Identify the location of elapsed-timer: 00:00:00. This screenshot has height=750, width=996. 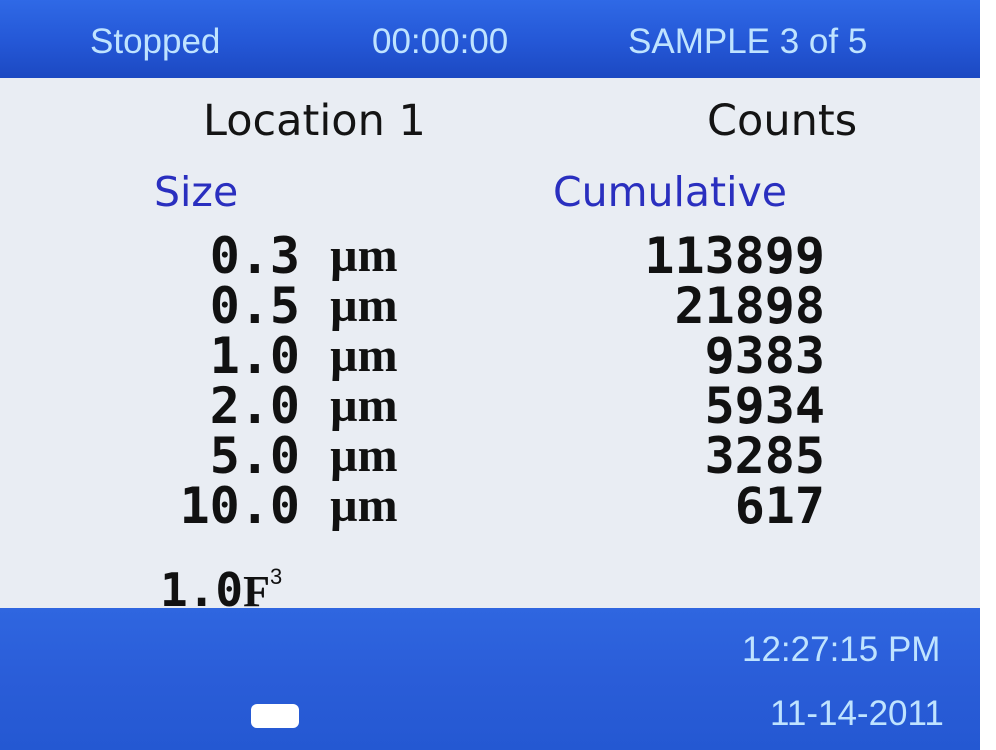
(440, 41).